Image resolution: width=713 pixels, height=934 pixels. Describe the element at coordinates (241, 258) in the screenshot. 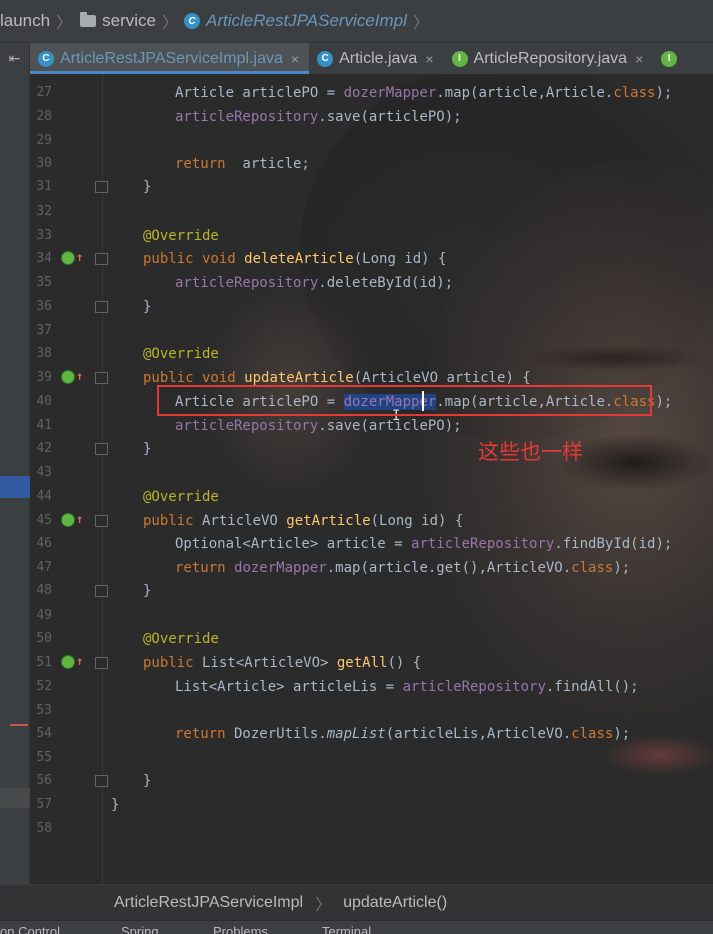

I see `code-line: 34 ↑ public void deleteArticle(Long id) {` at that location.